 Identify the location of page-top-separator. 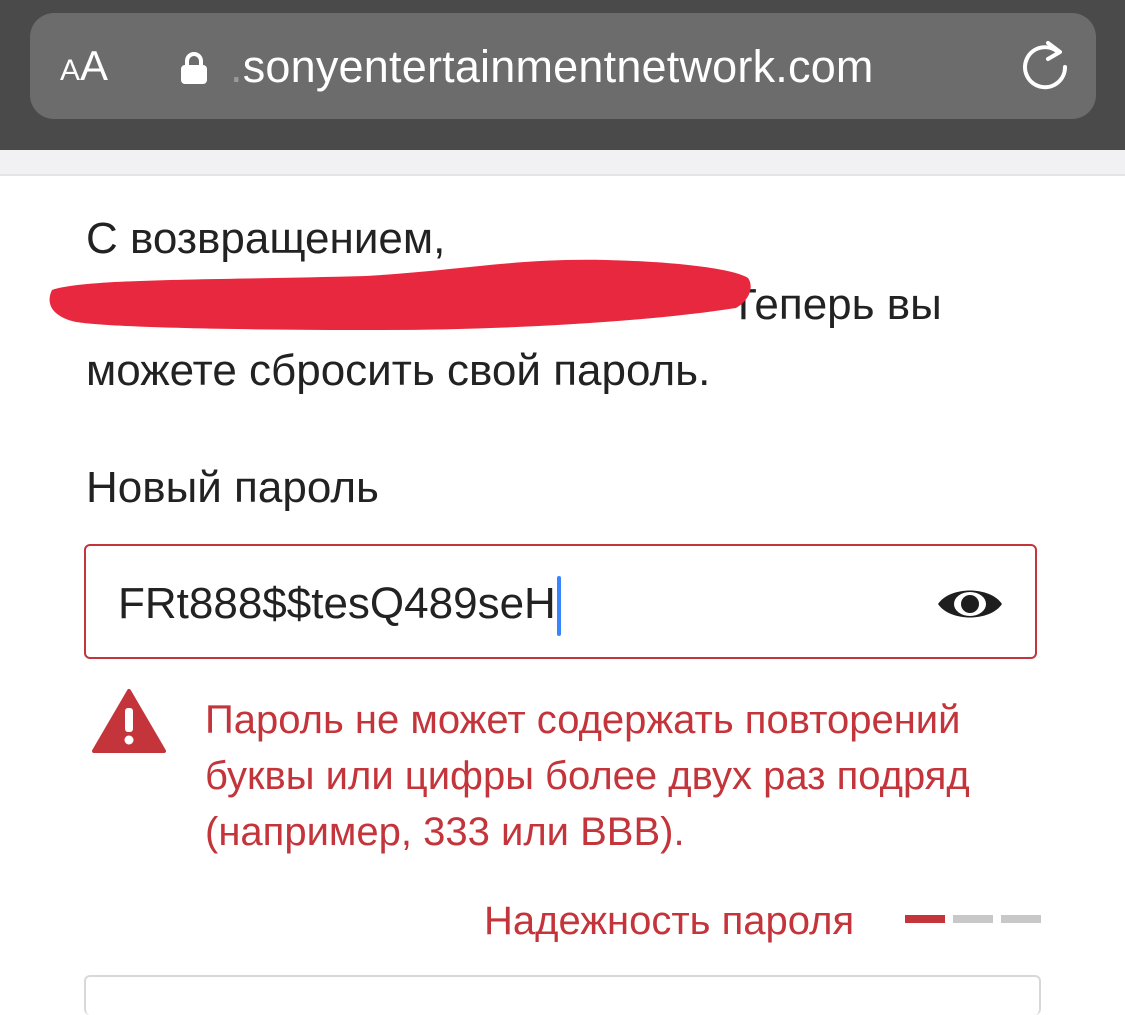
(562, 163).